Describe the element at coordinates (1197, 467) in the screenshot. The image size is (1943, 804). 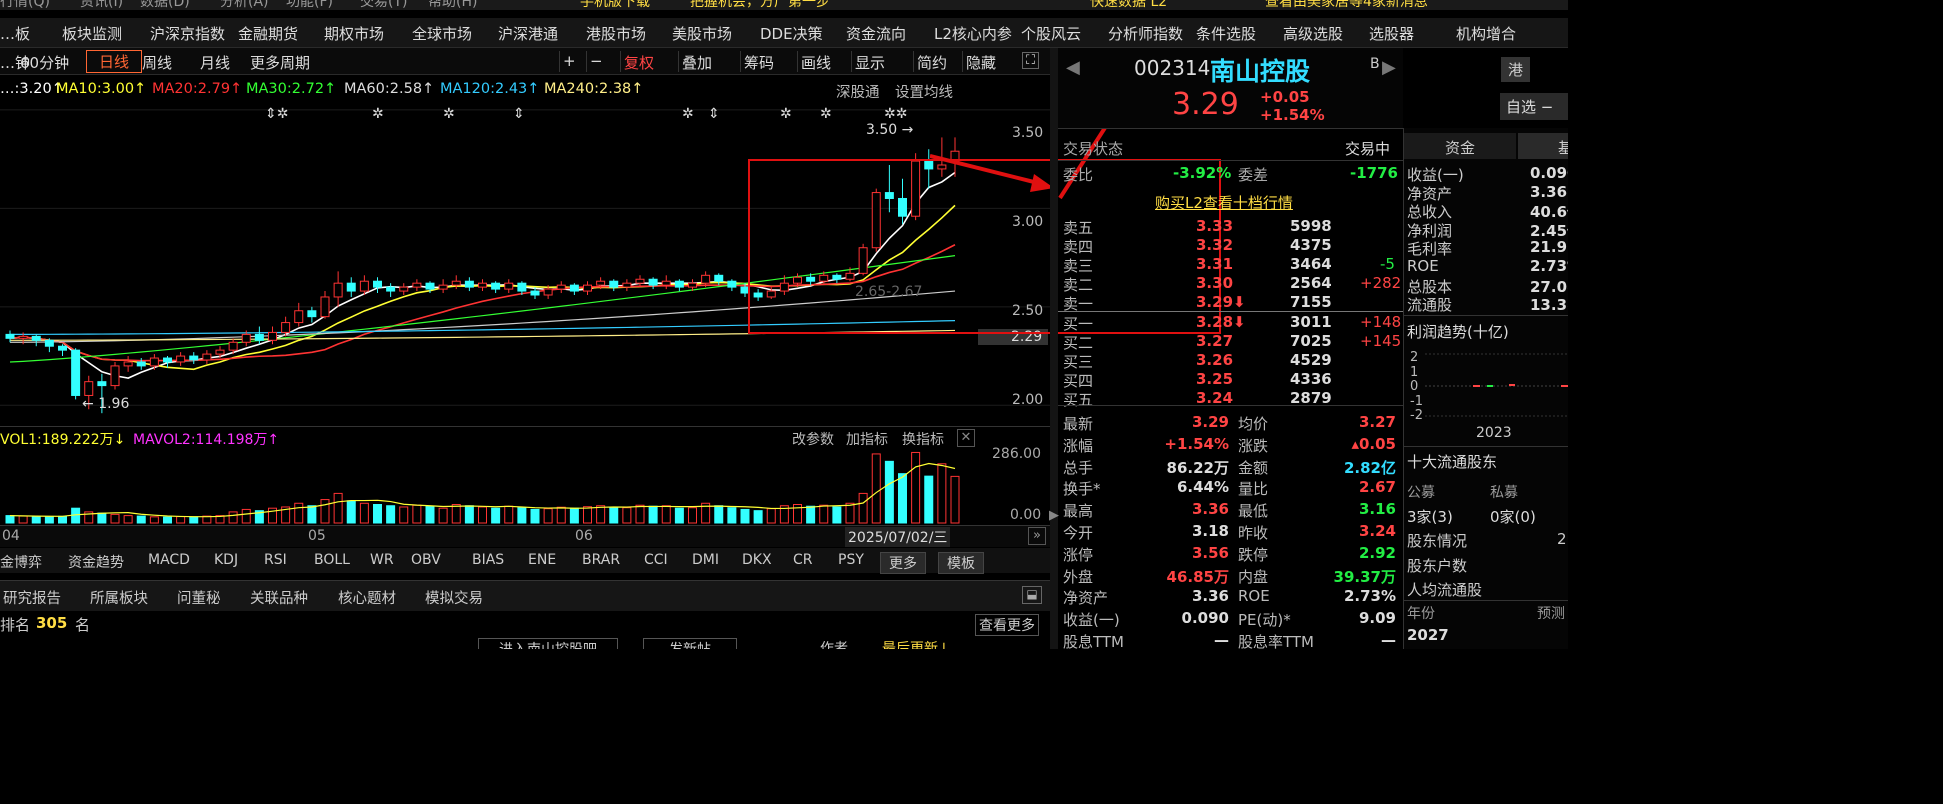
I see `quote-value: 86.22万` at that location.